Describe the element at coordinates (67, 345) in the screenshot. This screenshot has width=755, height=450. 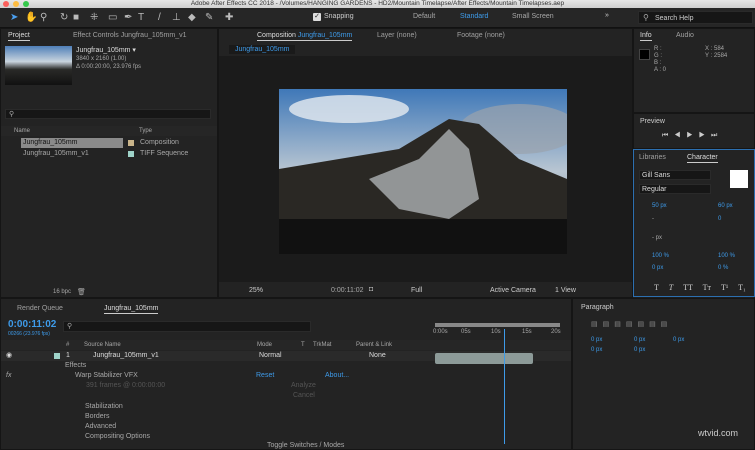
I see `column-number: #` at that location.